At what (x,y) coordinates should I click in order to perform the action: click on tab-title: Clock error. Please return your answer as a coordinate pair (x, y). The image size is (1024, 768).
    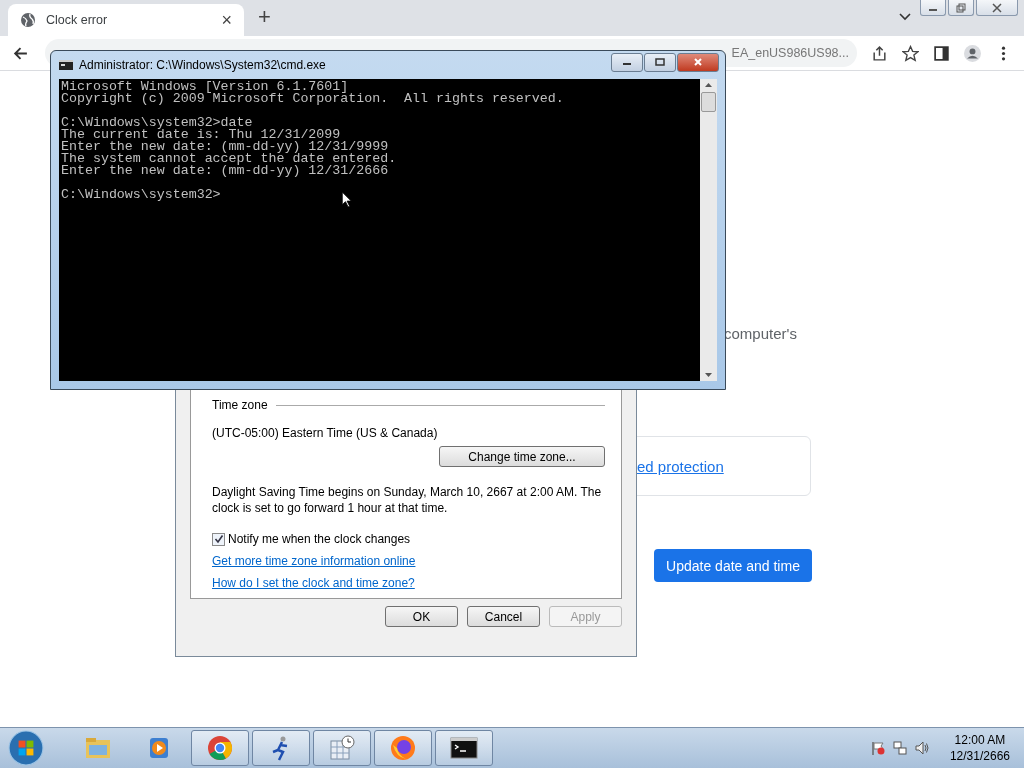
    Looking at the image, I should click on (77, 20).